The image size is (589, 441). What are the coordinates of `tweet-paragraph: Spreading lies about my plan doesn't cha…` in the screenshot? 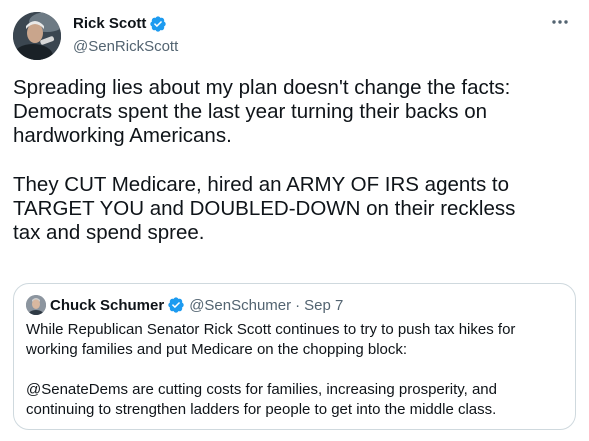 It's located at (262, 112).